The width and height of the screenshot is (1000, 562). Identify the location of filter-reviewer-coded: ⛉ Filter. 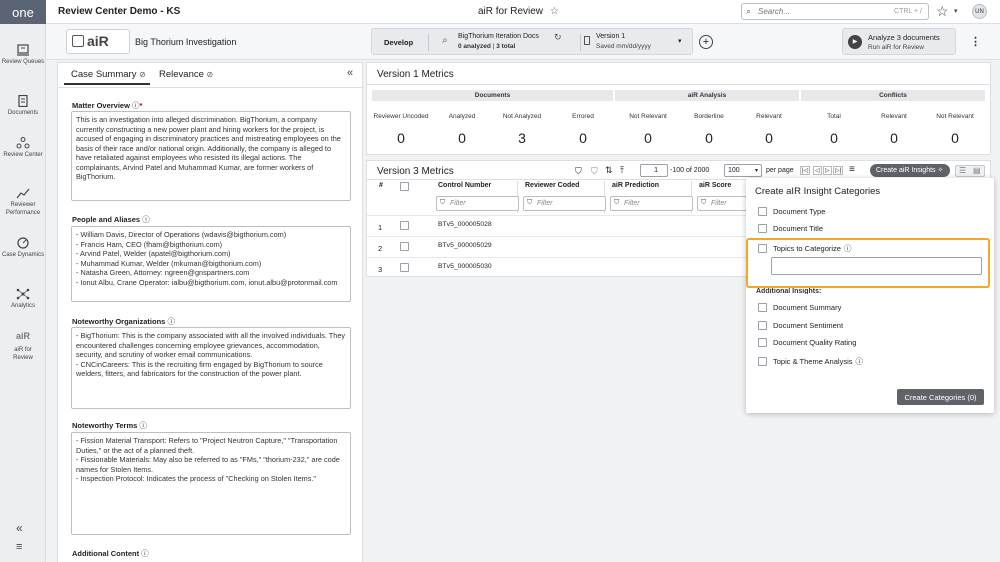
(564, 203).